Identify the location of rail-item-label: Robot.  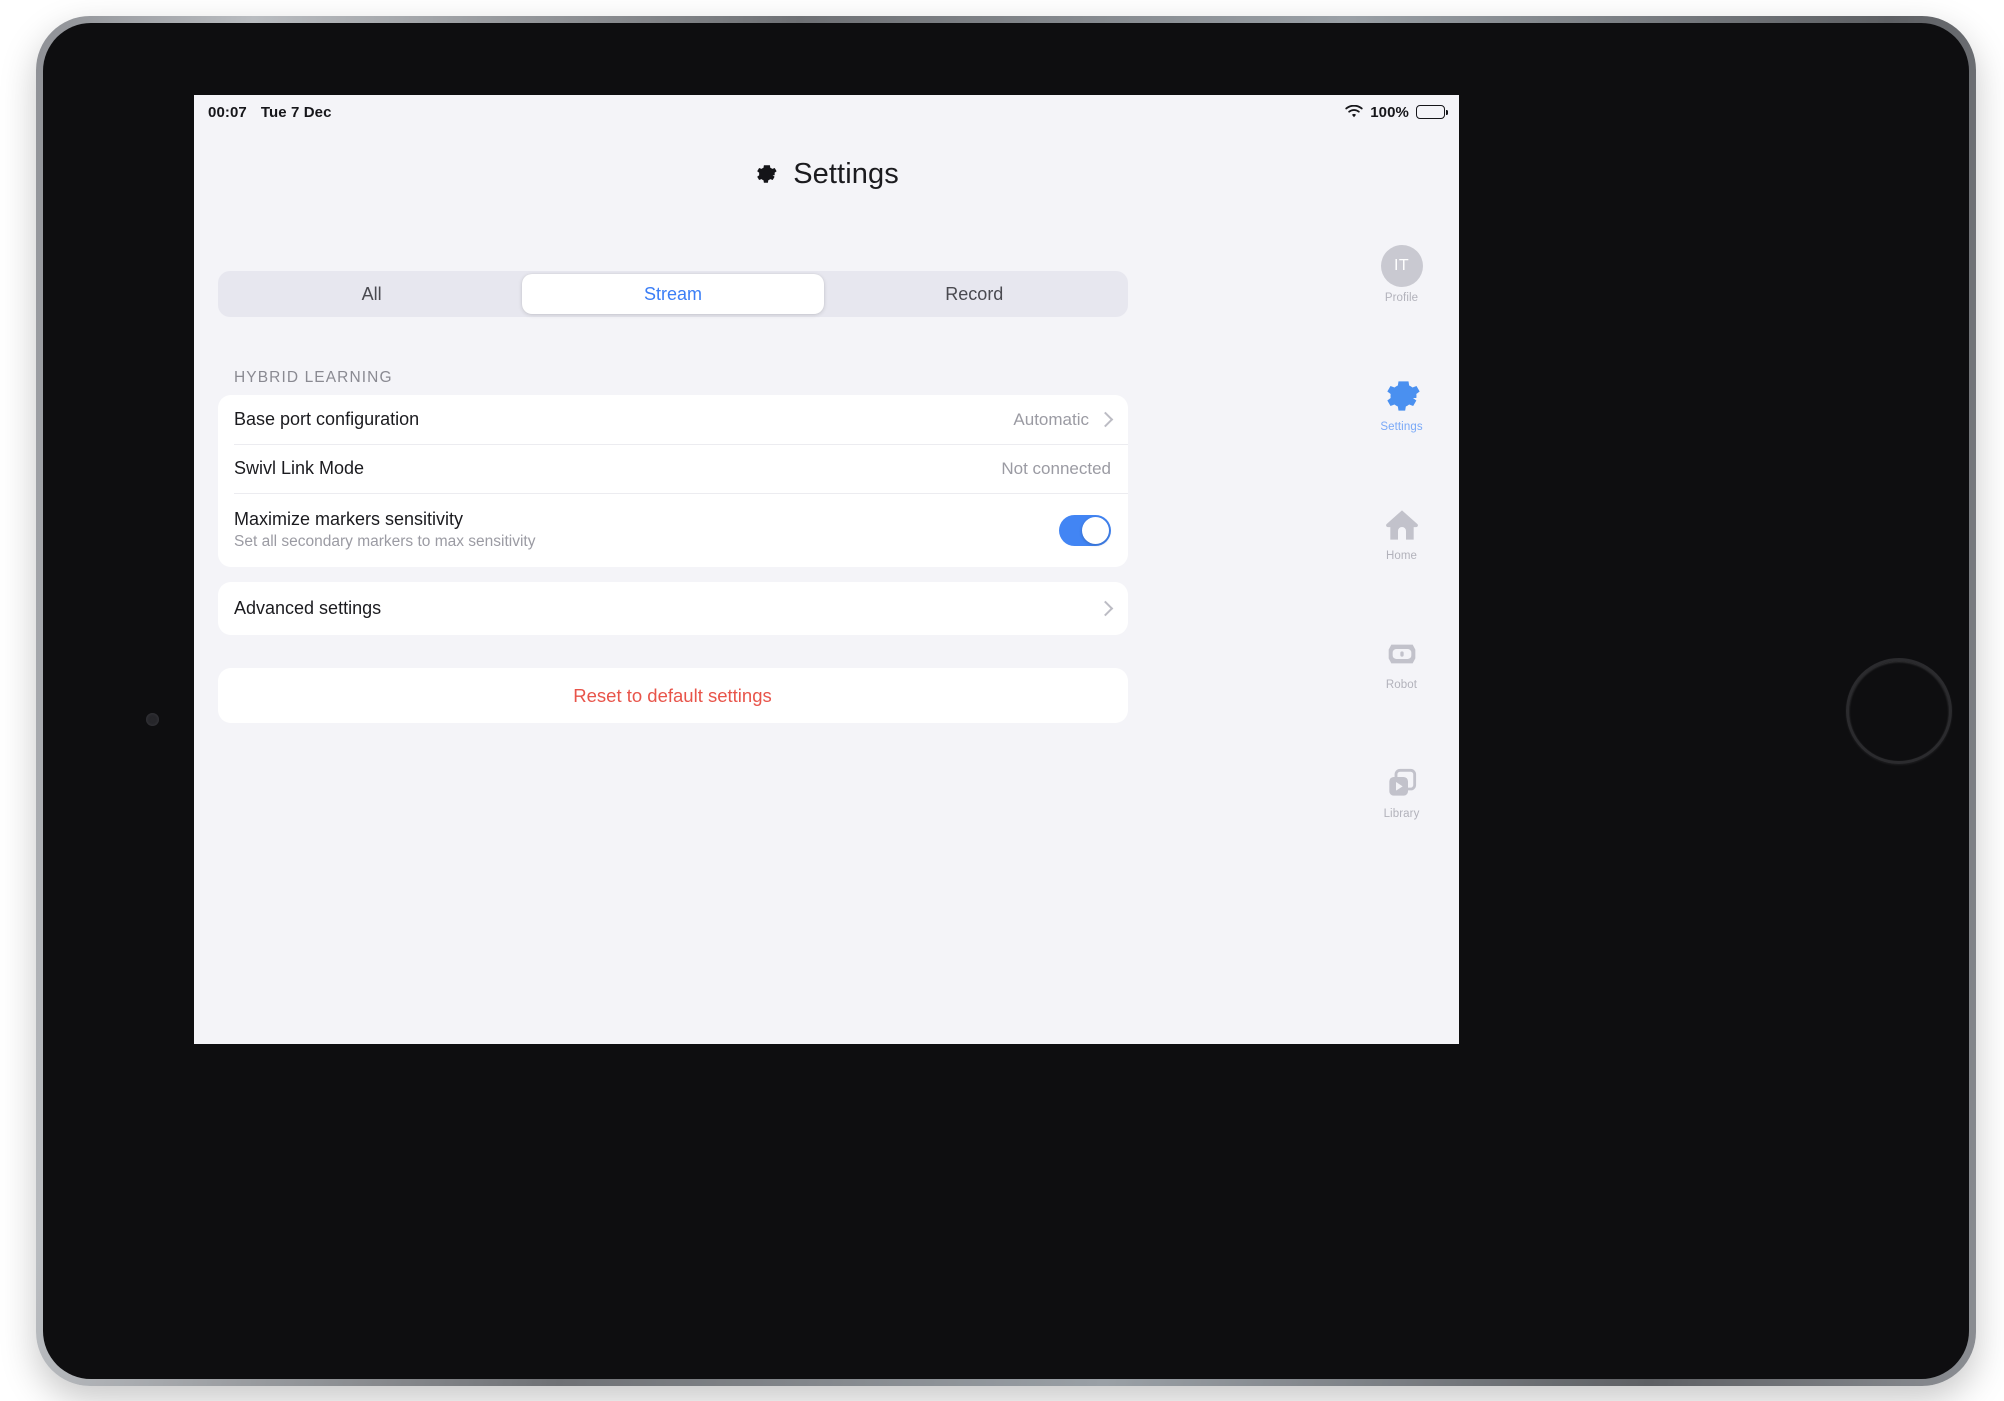
(1401, 685).